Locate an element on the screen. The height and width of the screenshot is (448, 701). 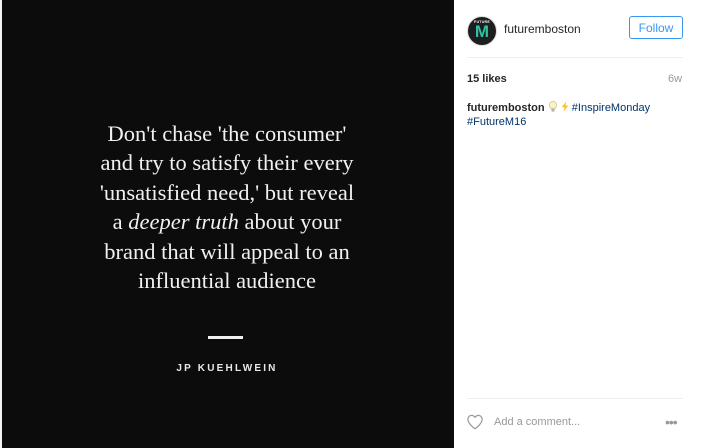
quote-line: brand that will appeal to an is located at coordinates (227, 251).